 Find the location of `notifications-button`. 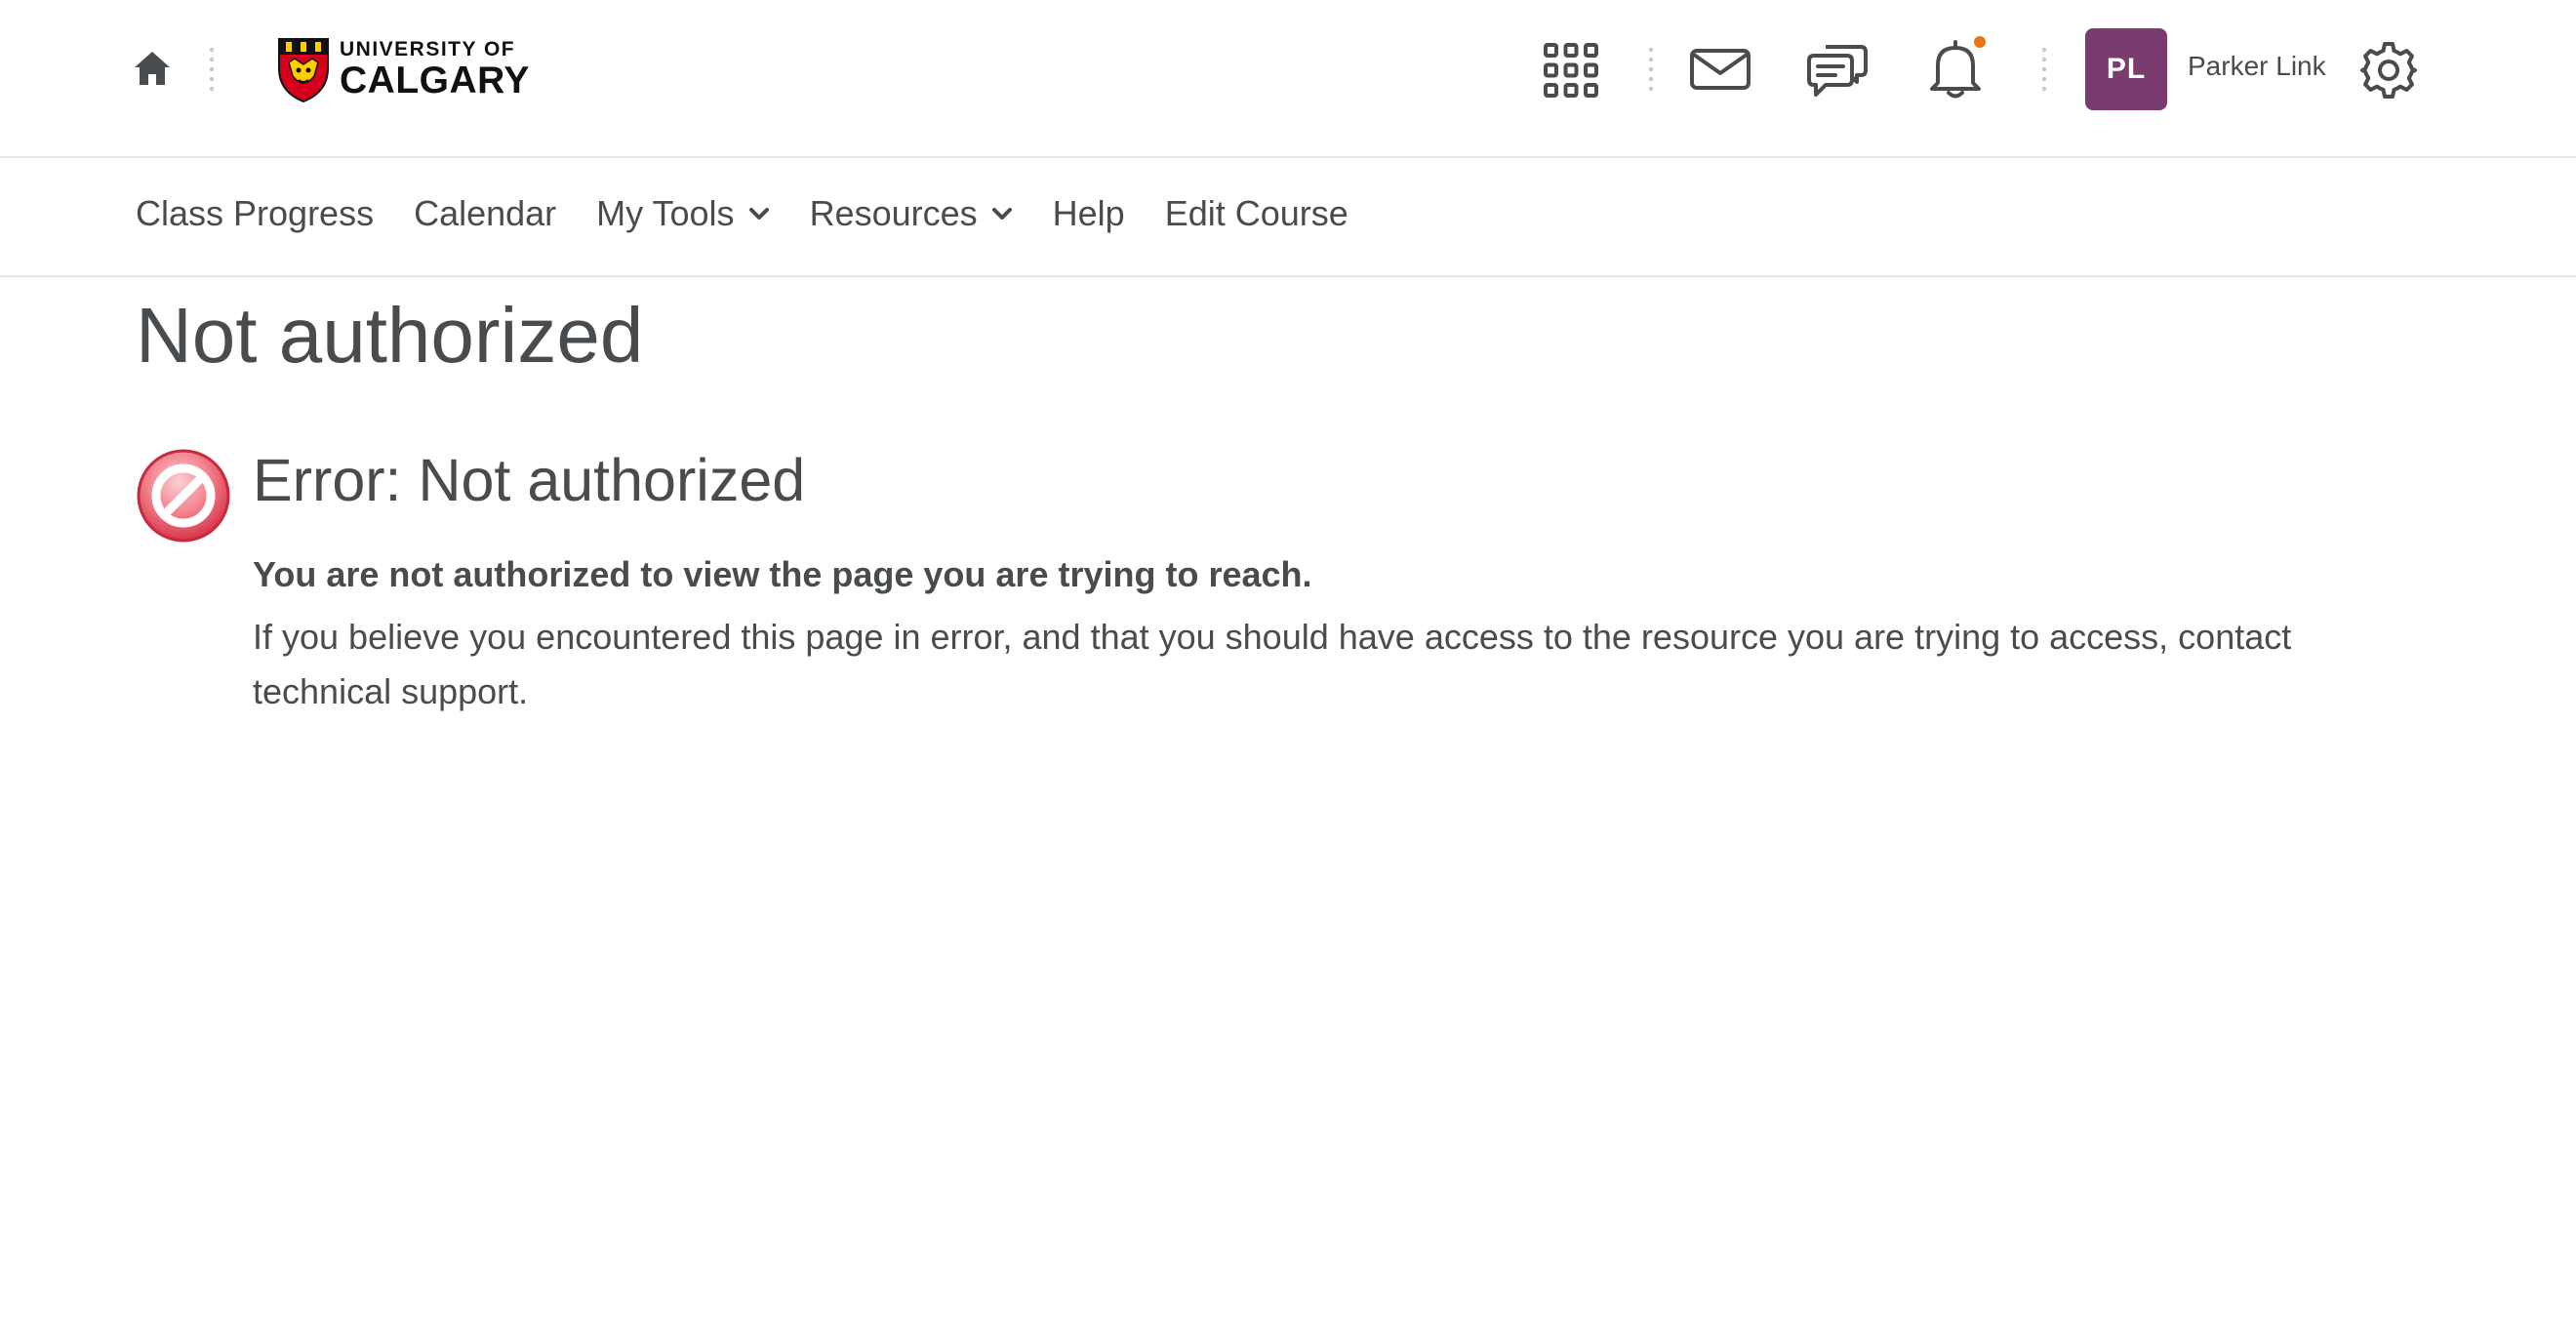

notifications-button is located at coordinates (1957, 67).